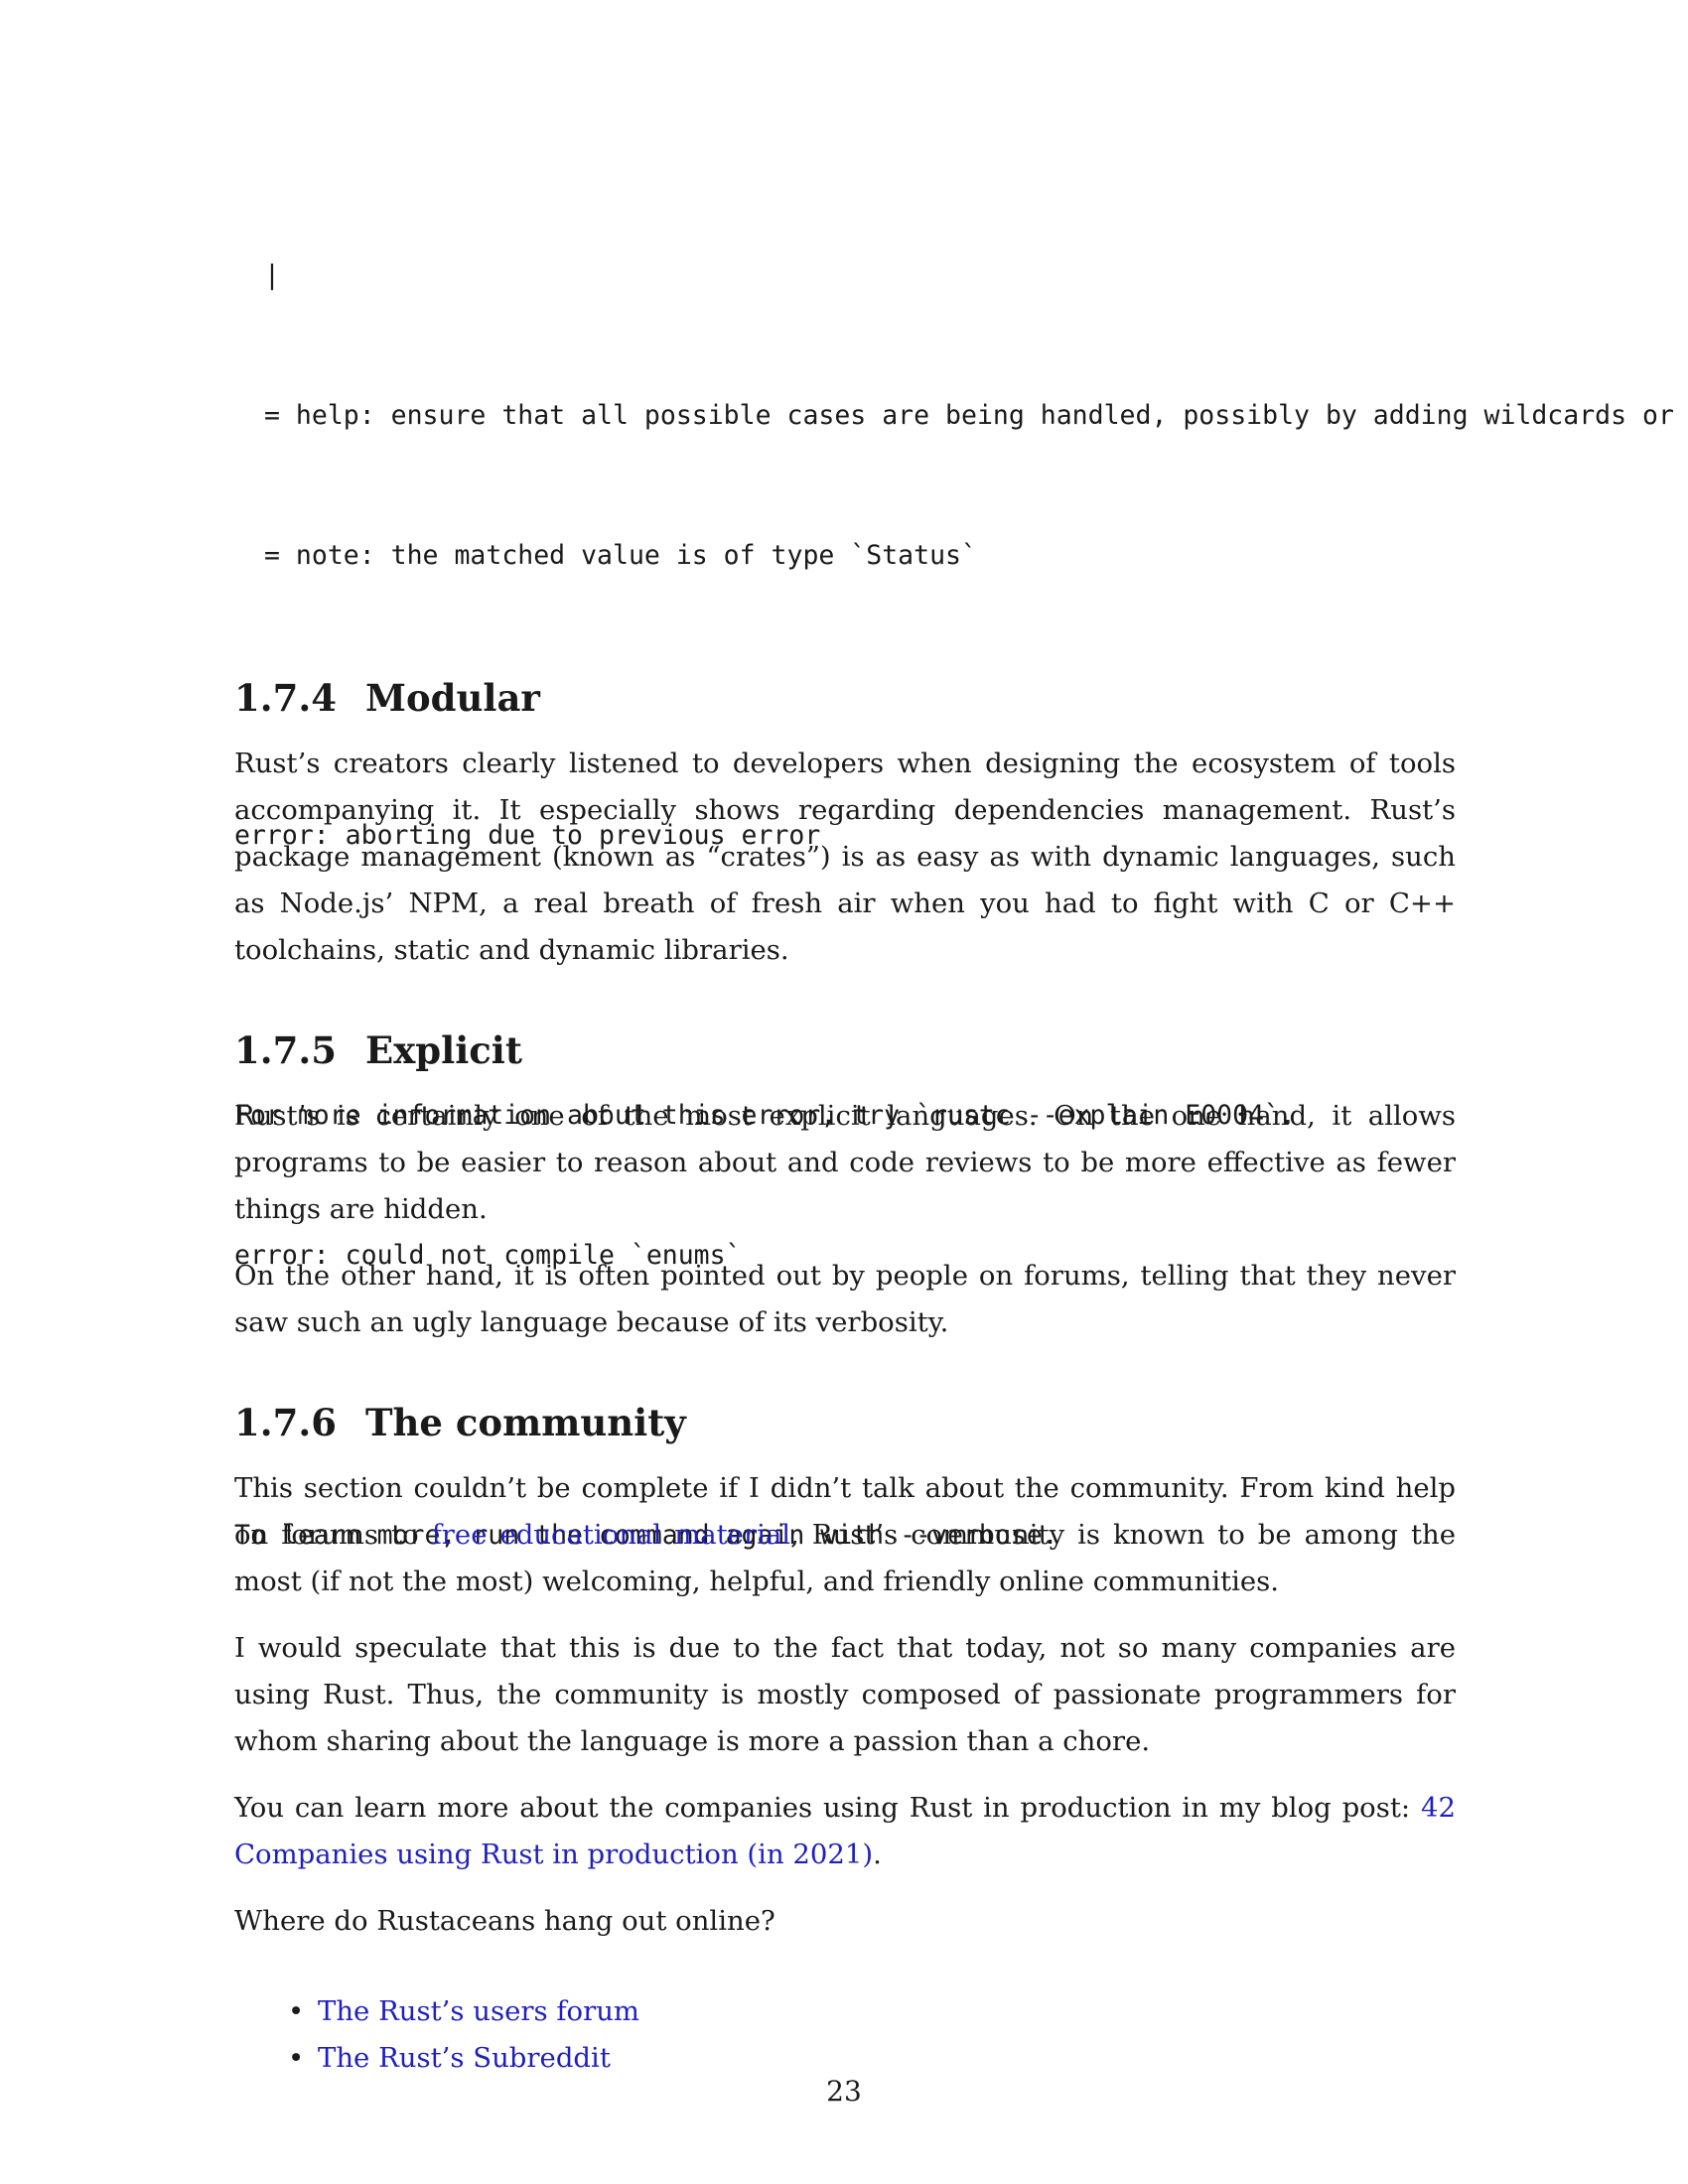  Describe the element at coordinates (611, 1535) in the screenshot. I see `free-educational-material-link: free educational material` at that location.